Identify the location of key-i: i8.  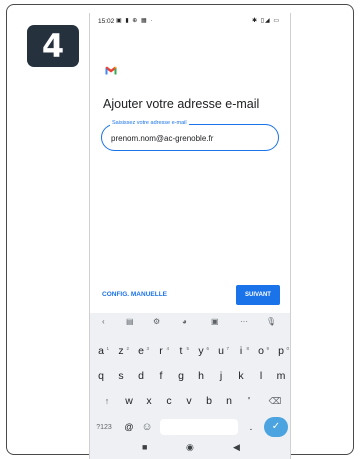
(241, 351).